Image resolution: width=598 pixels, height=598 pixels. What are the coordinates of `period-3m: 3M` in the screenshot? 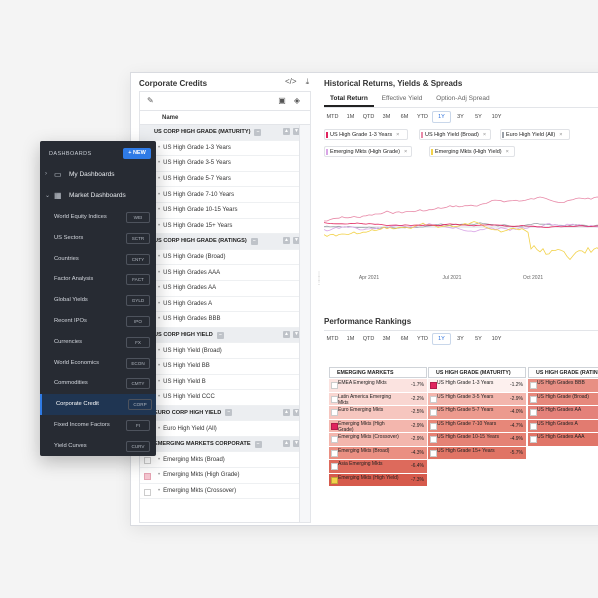 It's located at (386, 117).